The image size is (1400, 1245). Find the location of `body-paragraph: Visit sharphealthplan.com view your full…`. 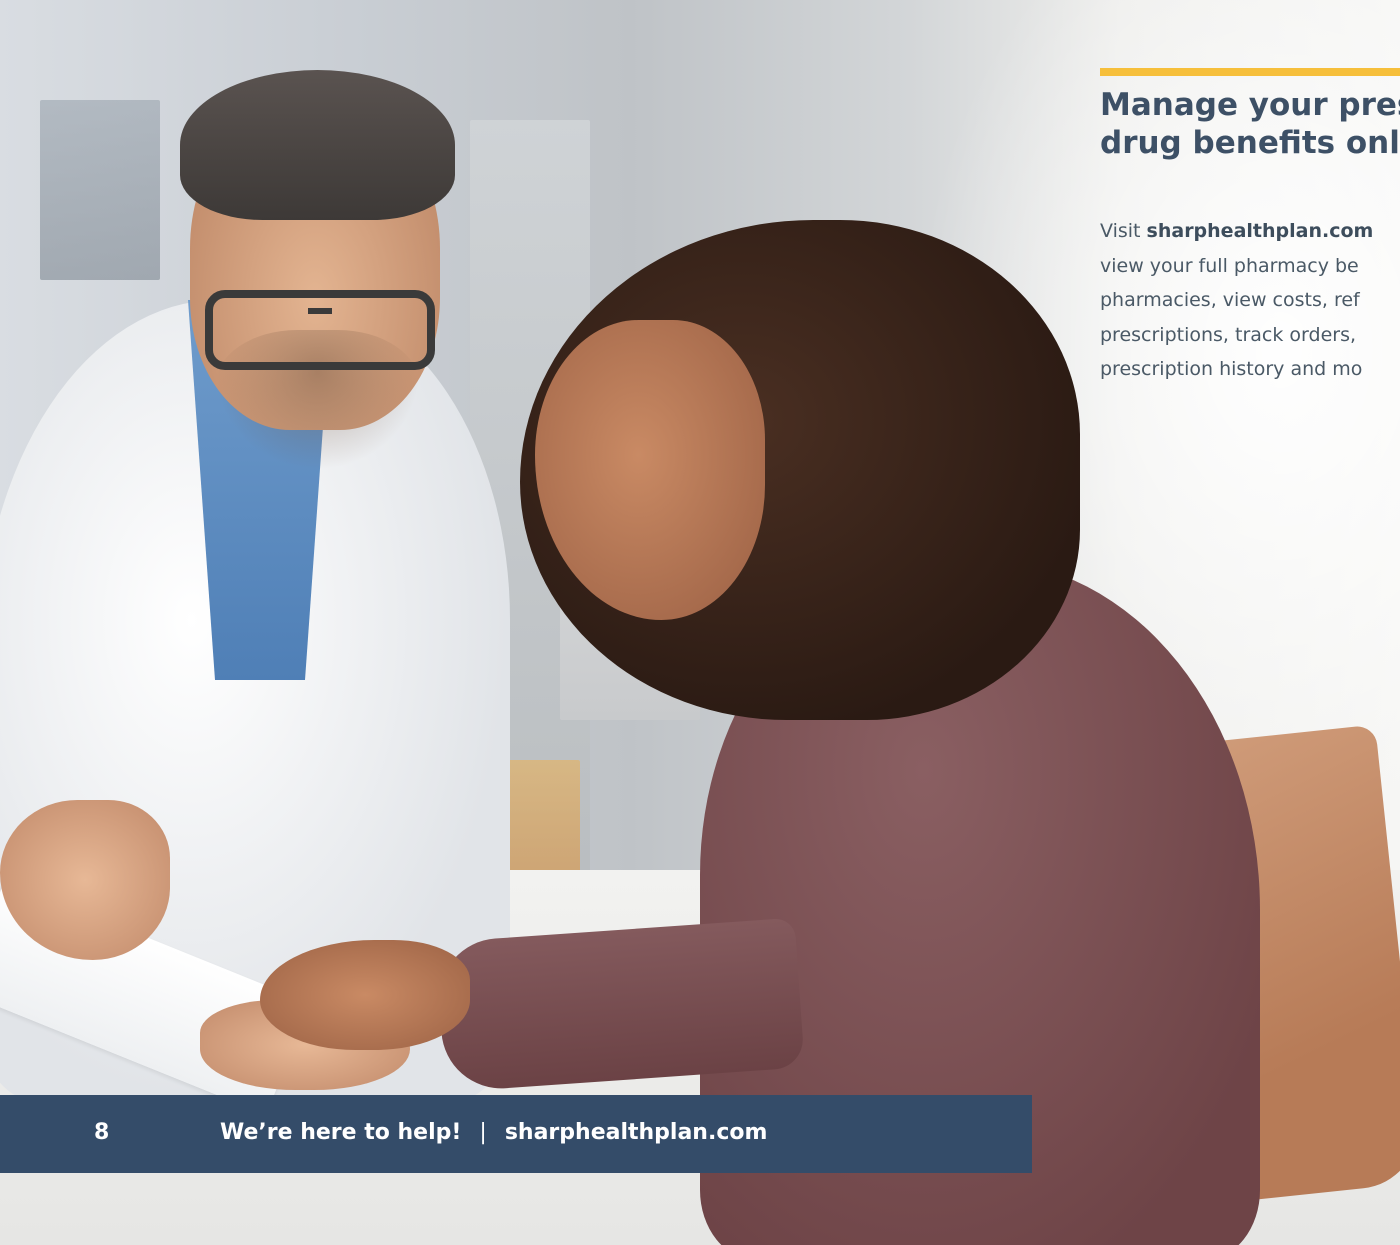

body-paragraph: Visit sharphealthplan.com view your full… is located at coordinates (1250, 300).